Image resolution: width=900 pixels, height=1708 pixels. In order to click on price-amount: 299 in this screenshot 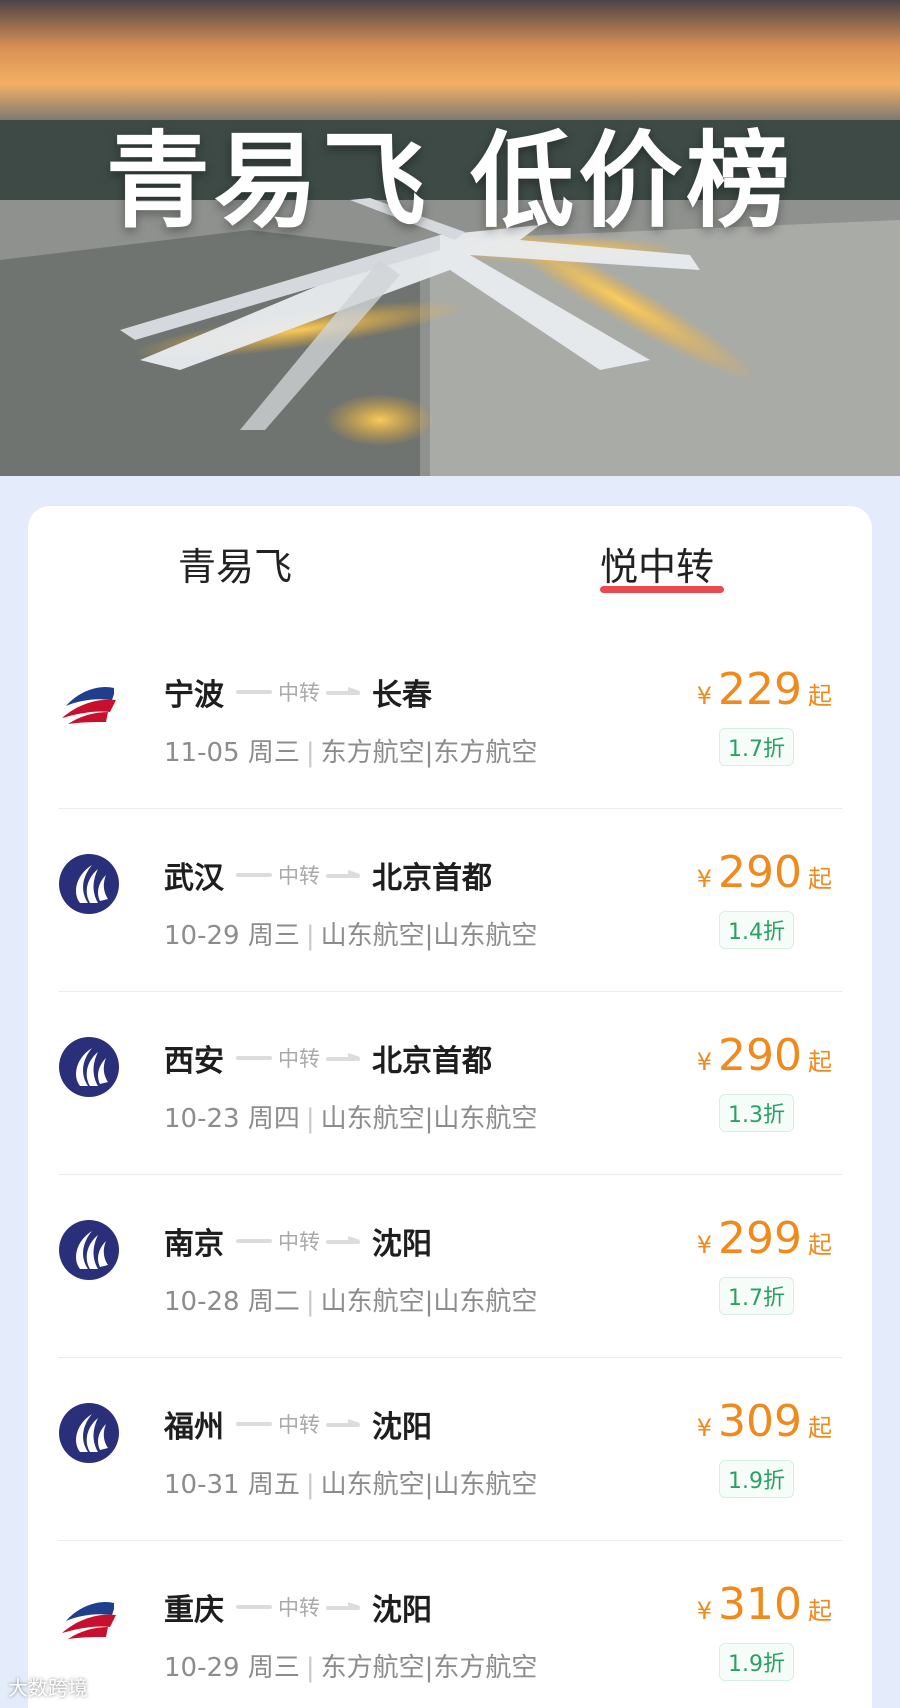, I will do `click(760, 1238)`.